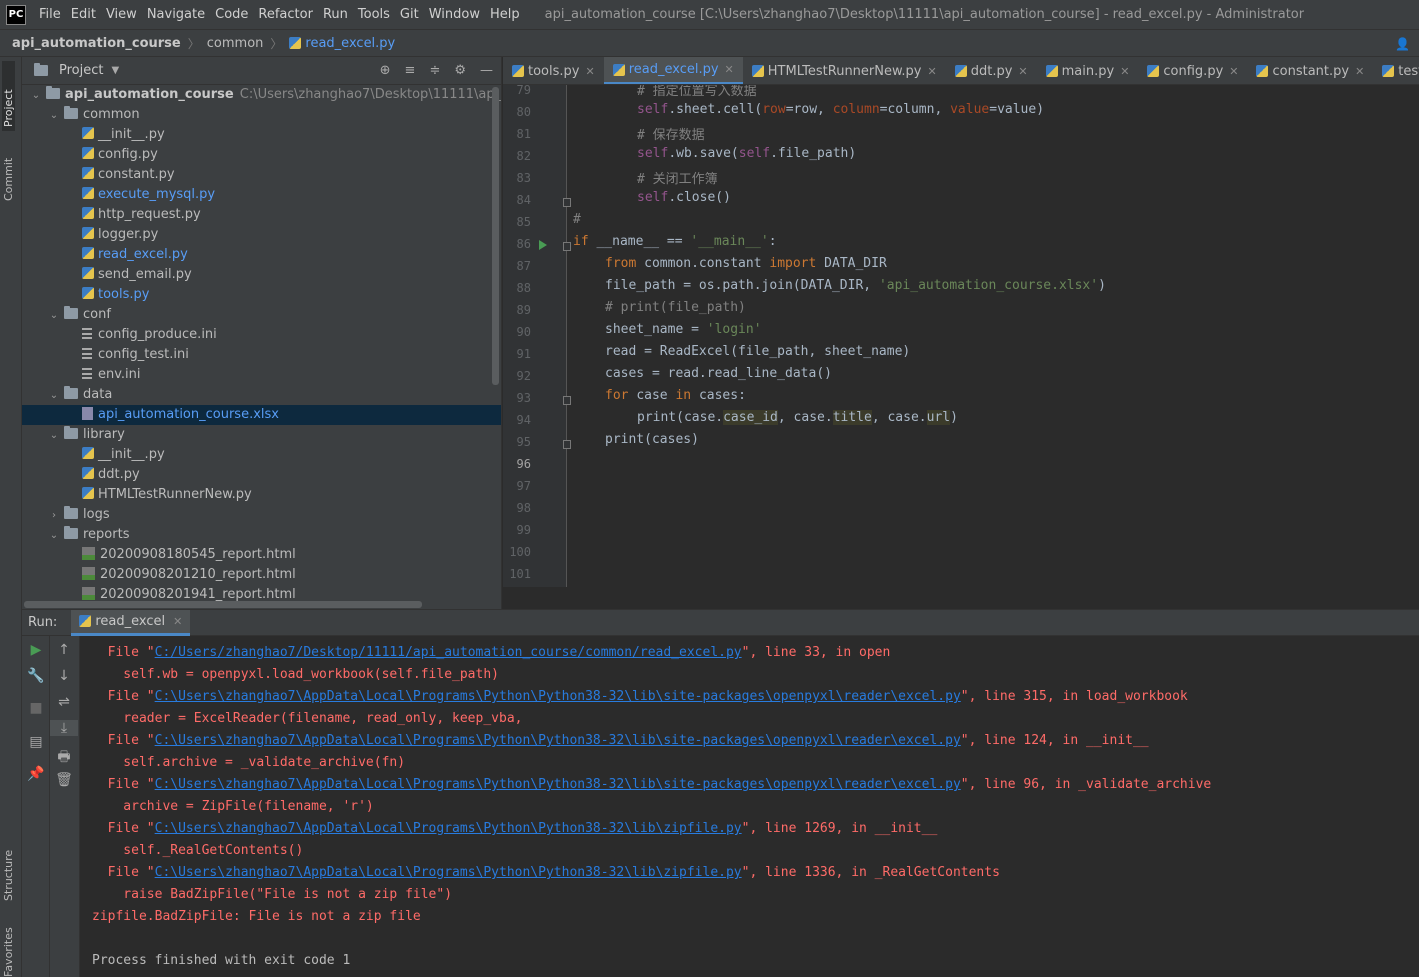  Describe the element at coordinates (350, 43) in the screenshot. I see `breadcrumb-file: read_excel.py` at that location.